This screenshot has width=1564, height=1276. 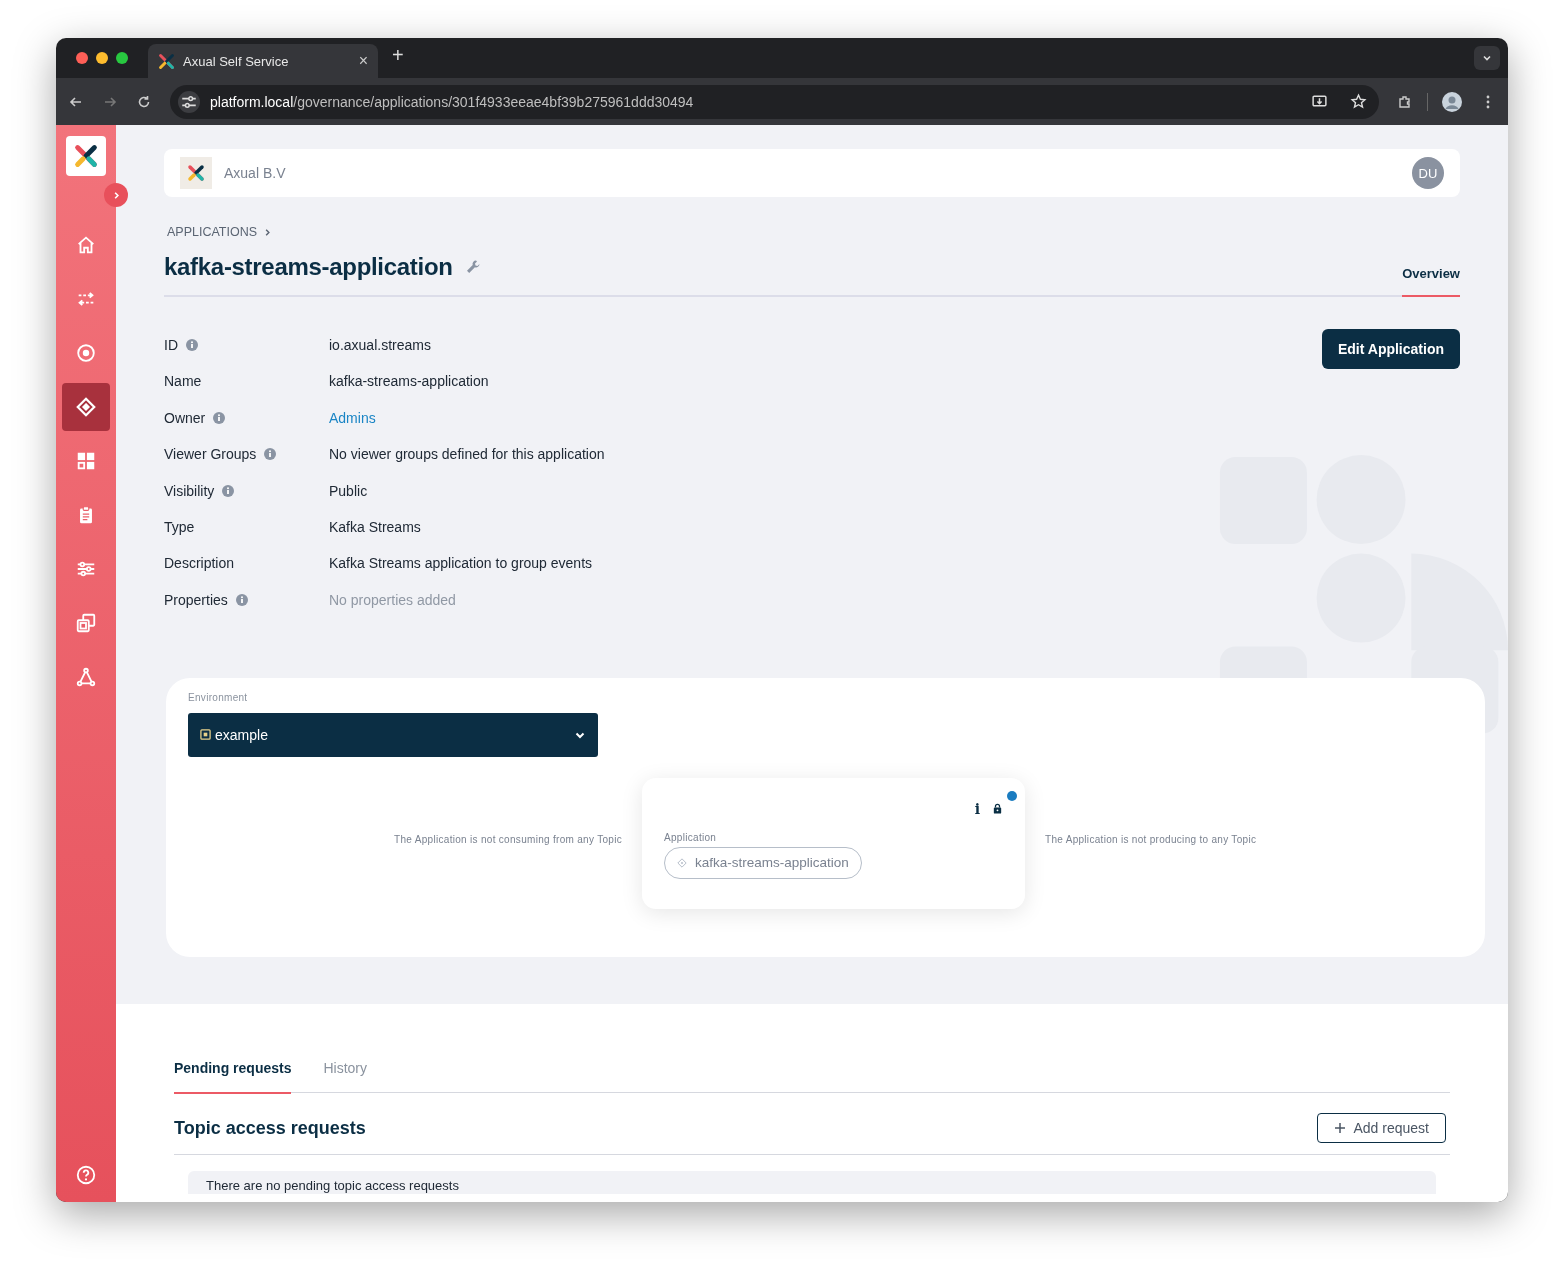 What do you see at coordinates (392, 599) in the screenshot?
I see `field-value: No properties added` at bounding box center [392, 599].